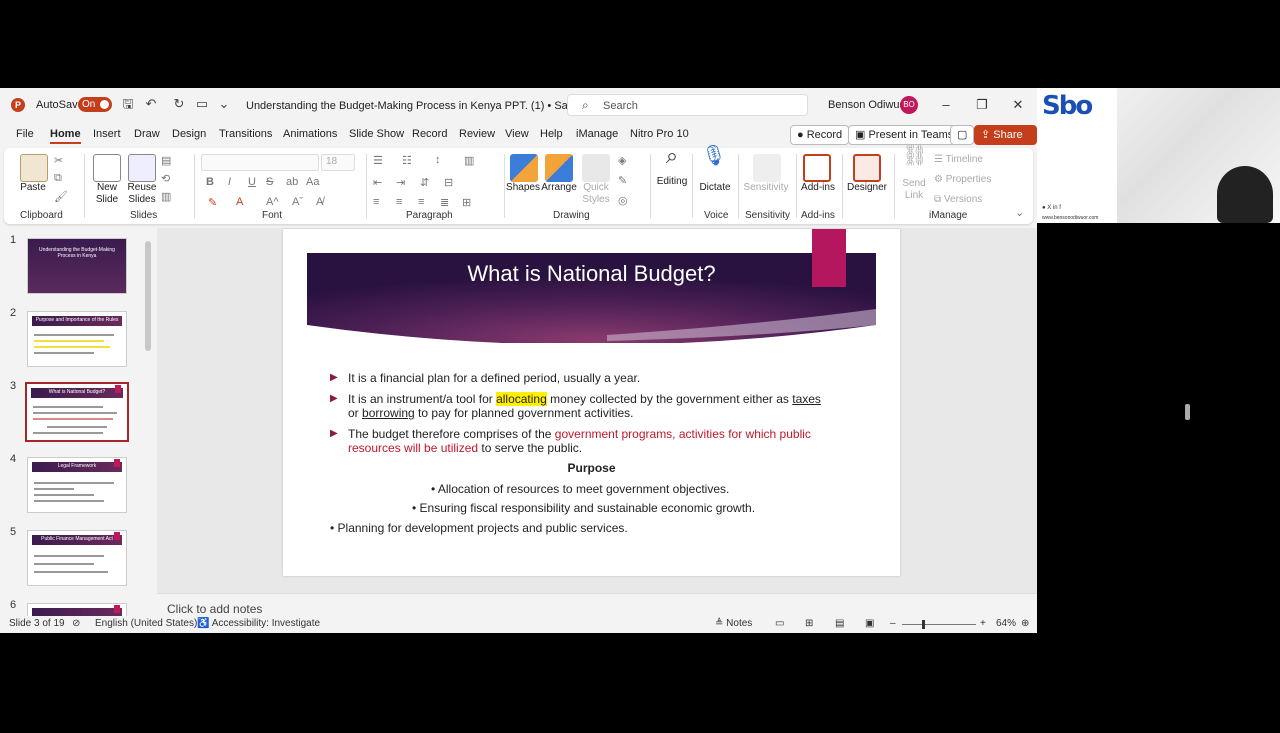 Image resolution: width=1280 pixels, height=733 pixels. What do you see at coordinates (107, 134) in the screenshot?
I see `tab-insert: Insert` at bounding box center [107, 134].